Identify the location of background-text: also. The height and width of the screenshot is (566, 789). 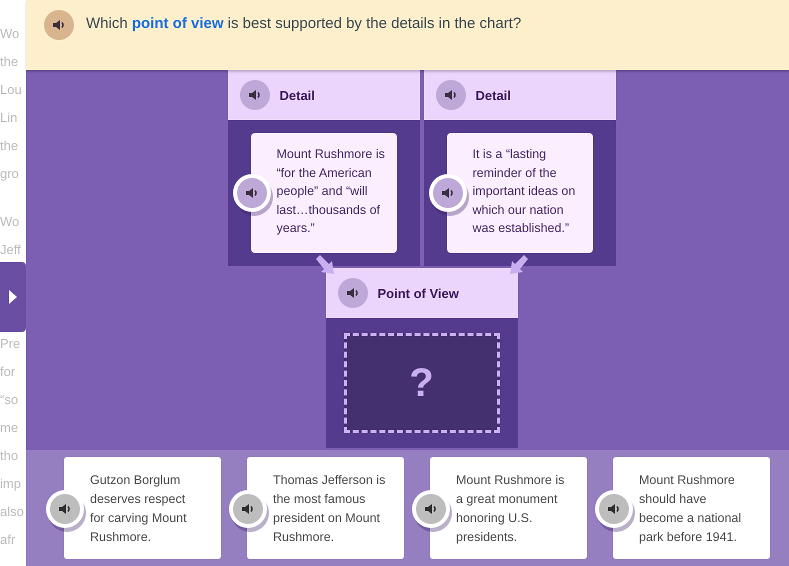
(12, 512).